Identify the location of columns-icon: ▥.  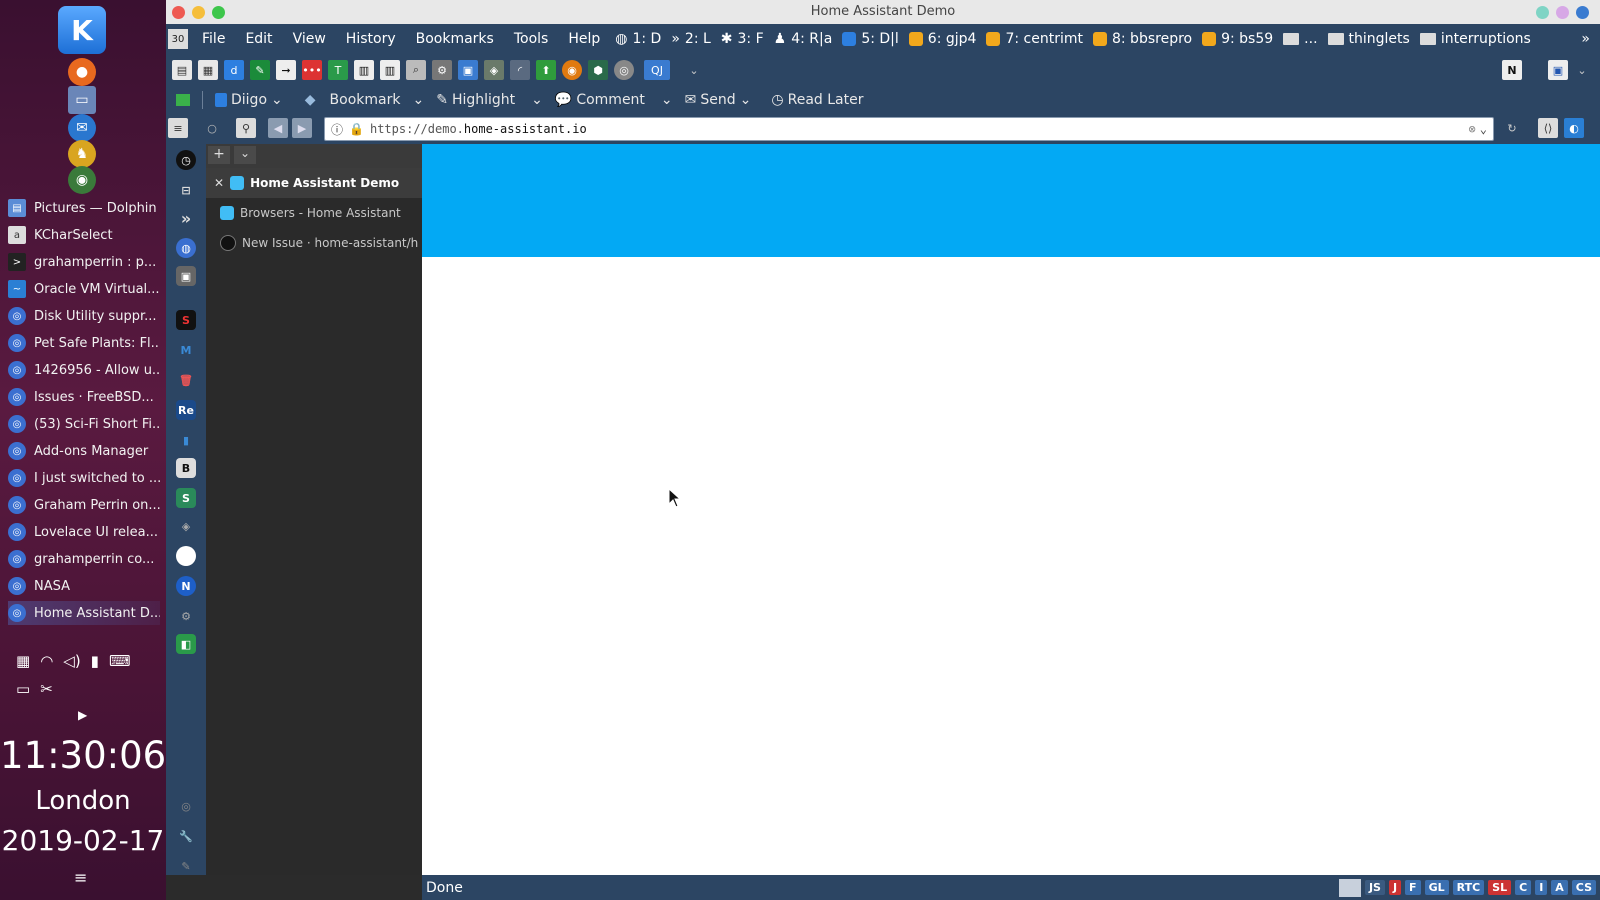
(390, 70).